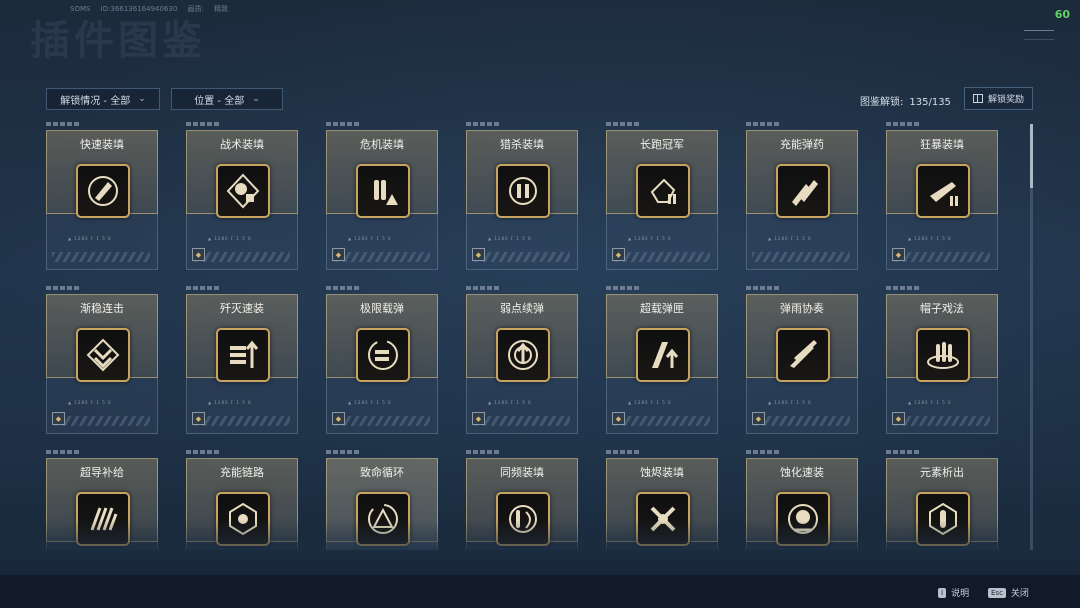  Describe the element at coordinates (242, 472) in the screenshot. I see `card-title: 充能链路` at that location.